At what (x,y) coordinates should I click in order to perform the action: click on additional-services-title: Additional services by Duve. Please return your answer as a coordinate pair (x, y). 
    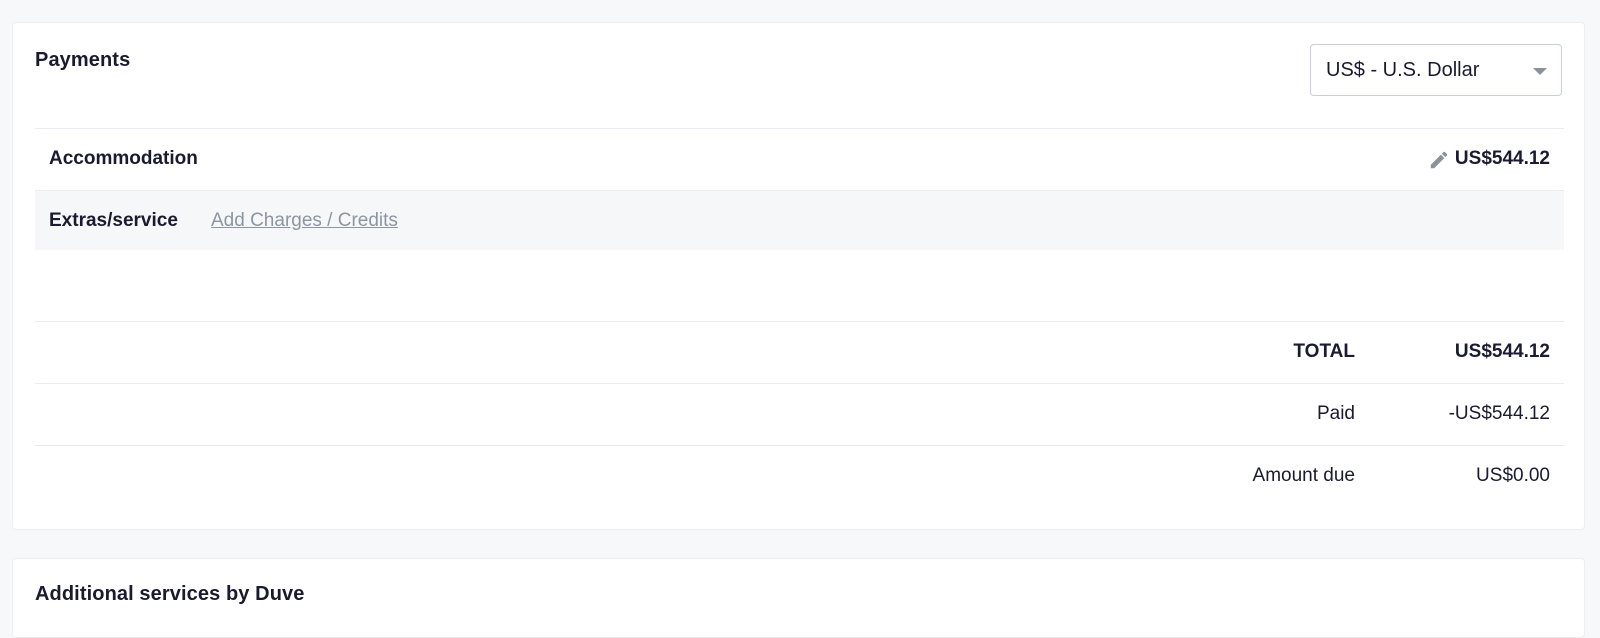
    Looking at the image, I should click on (170, 594).